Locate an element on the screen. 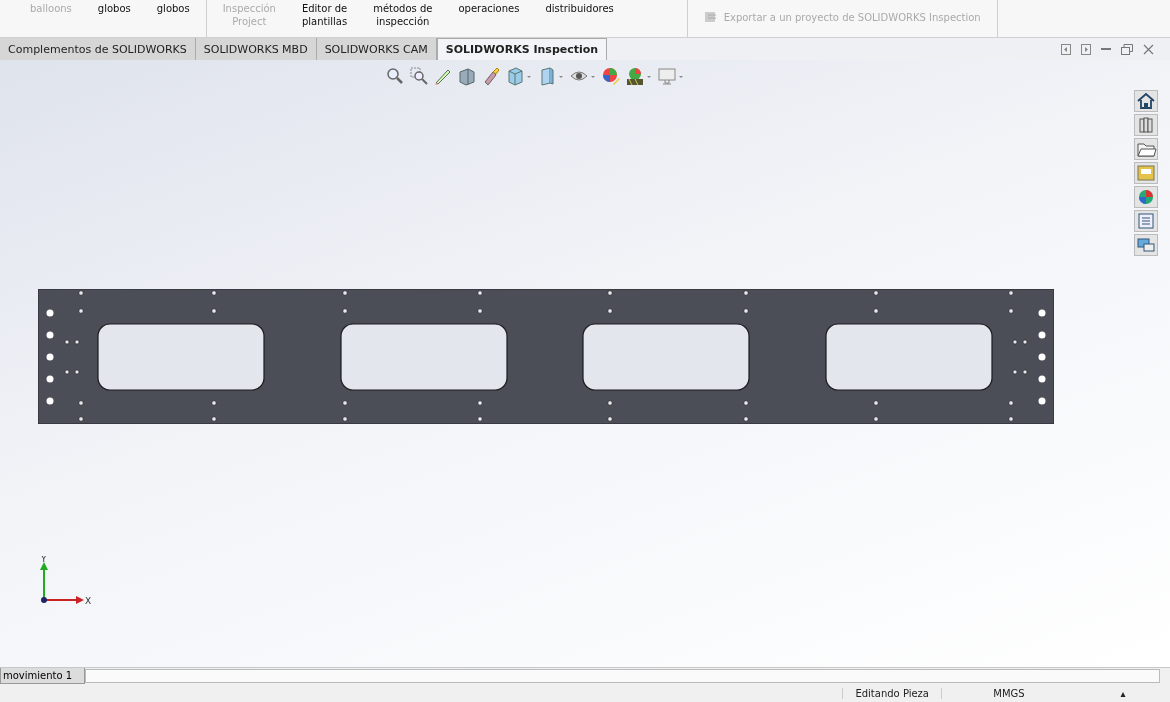 The width and height of the screenshot is (1170, 702). ribbon-tab: Complementos de SOLIDWORKS is located at coordinates (98, 49).